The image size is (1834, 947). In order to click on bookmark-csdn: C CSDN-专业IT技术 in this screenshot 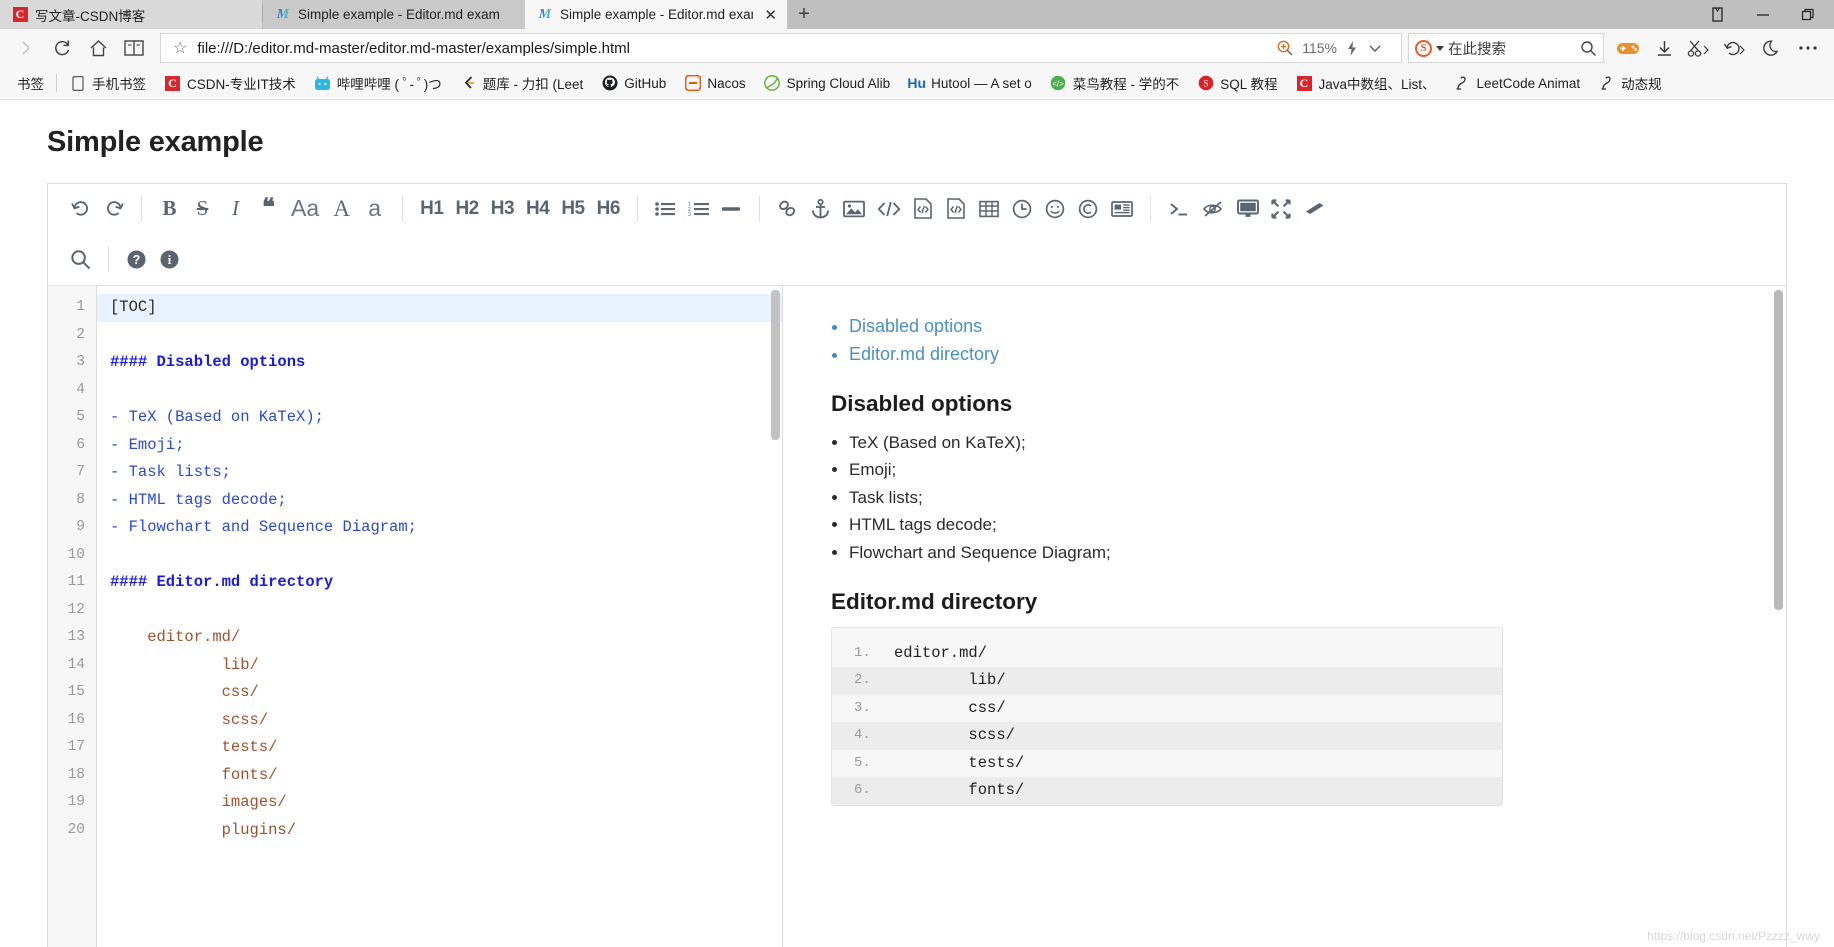, I will do `click(230, 83)`.